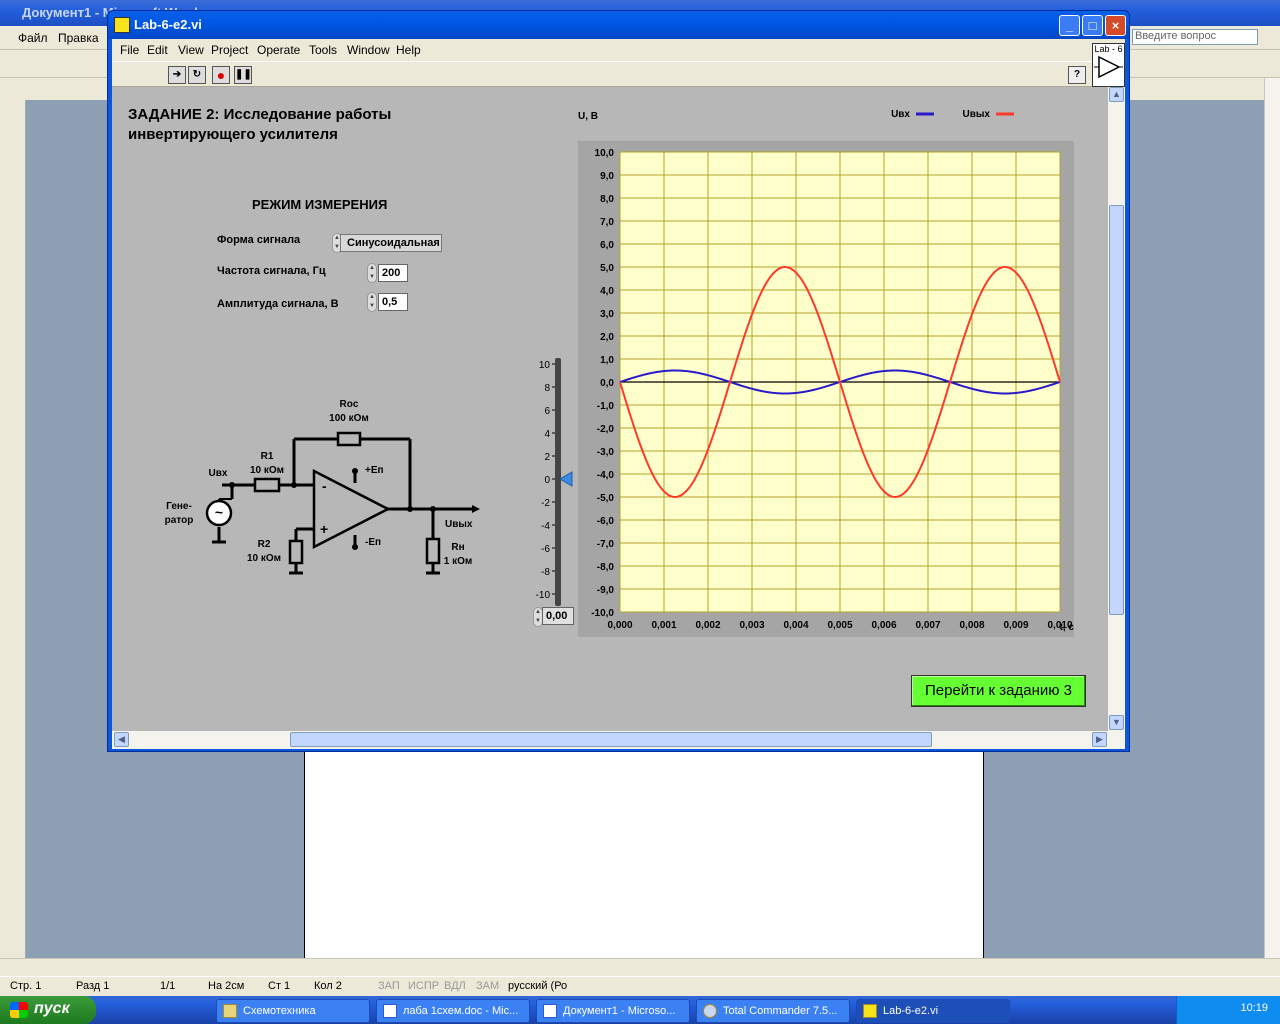 The height and width of the screenshot is (1024, 1280). I want to click on taskbar-item-labview: Lab-6-e2.vi, so click(933, 1011).